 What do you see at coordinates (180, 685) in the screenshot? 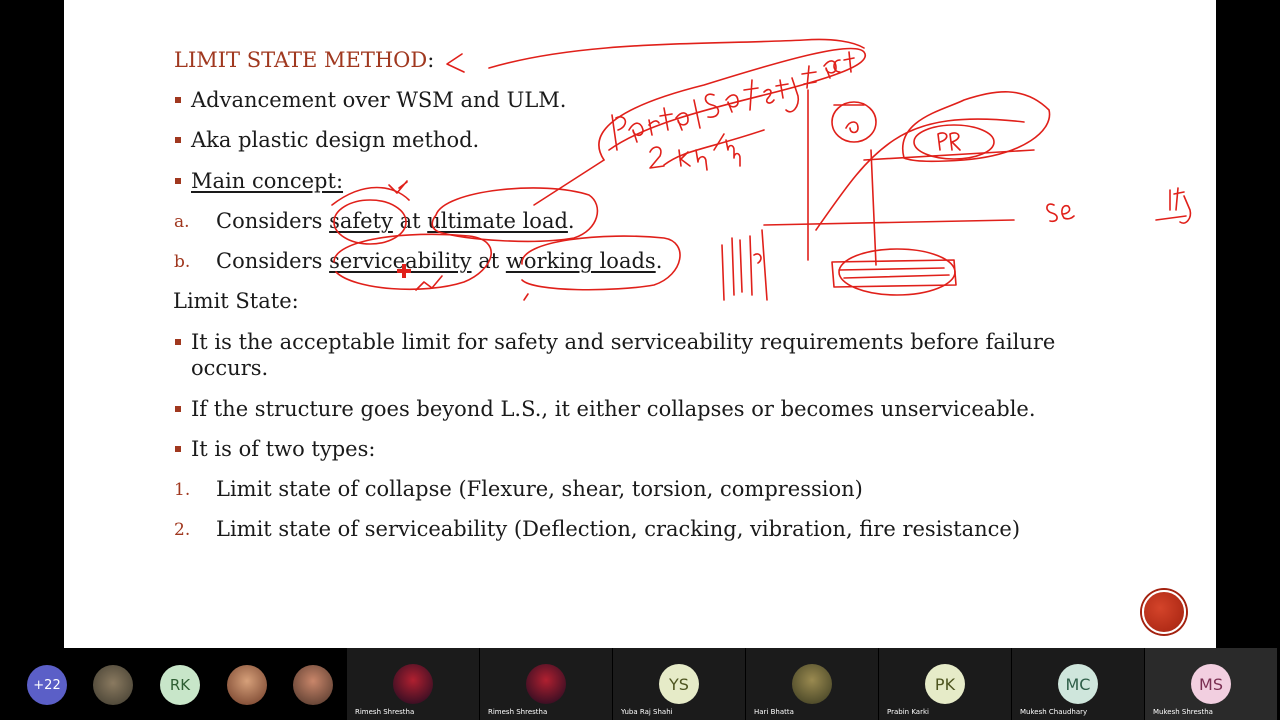
I see `participant-avatar-rk: RK` at bounding box center [180, 685].